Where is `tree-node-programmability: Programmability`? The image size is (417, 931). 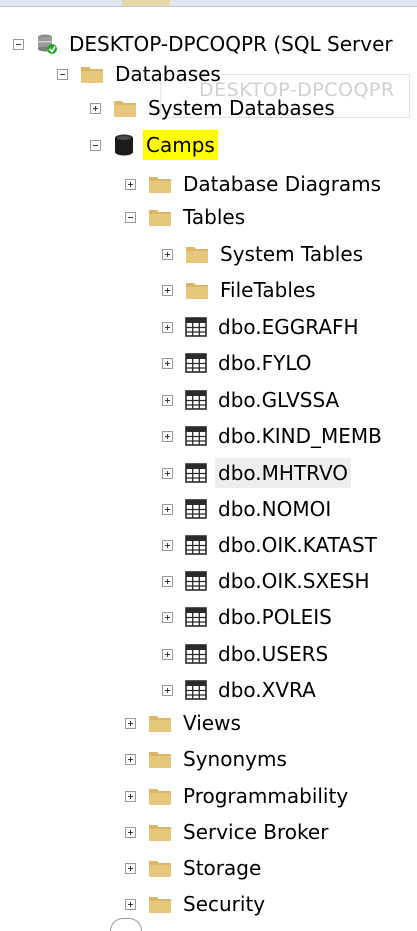
tree-node-programmability: Programmability is located at coordinates (238, 796).